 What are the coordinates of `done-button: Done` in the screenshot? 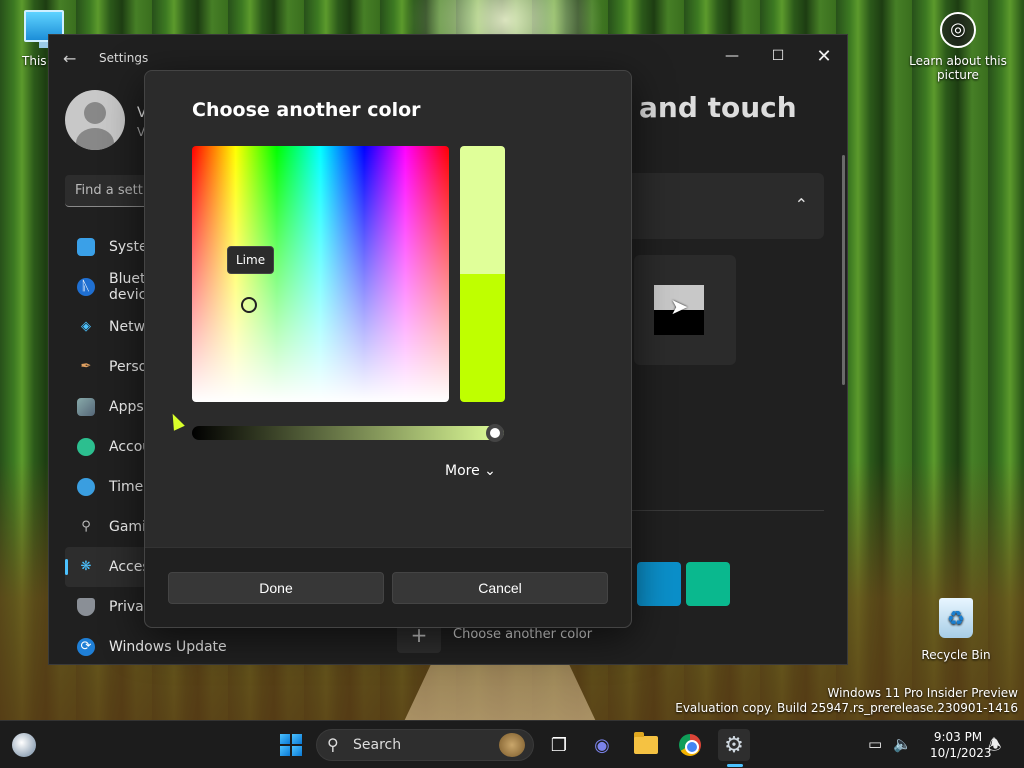 It's located at (276, 588).